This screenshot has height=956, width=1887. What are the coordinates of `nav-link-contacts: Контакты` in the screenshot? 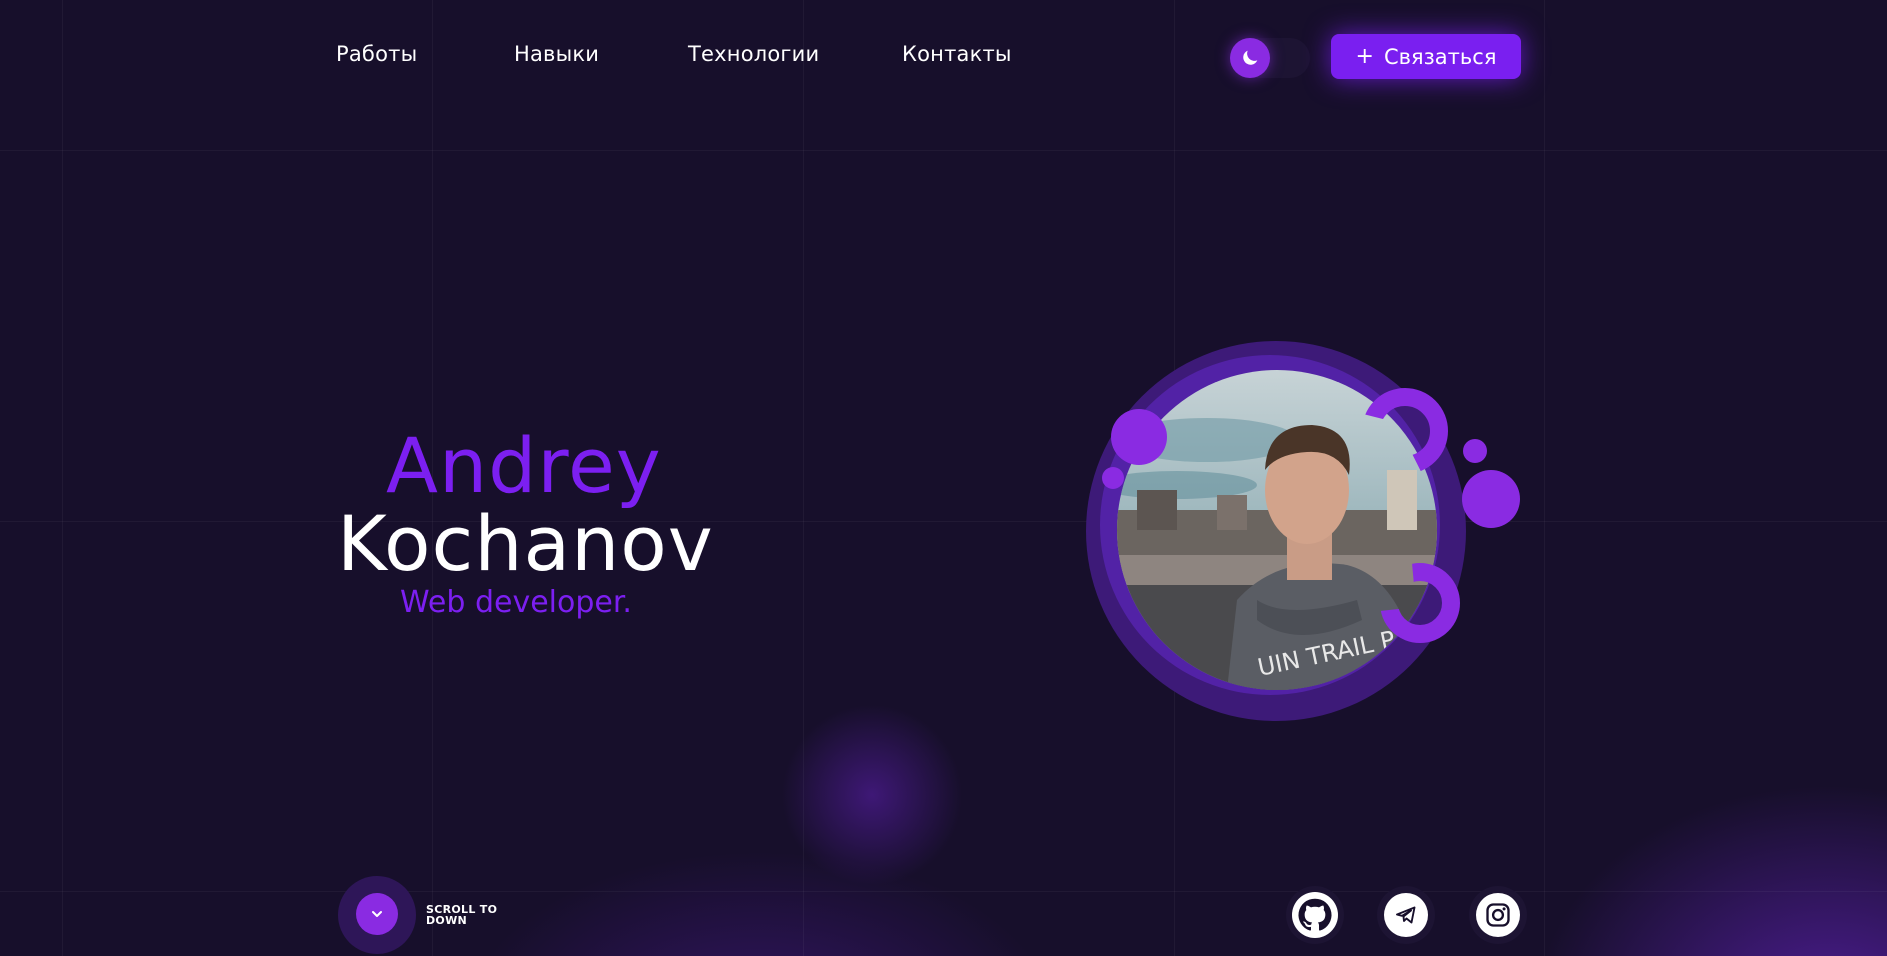 It's located at (957, 54).